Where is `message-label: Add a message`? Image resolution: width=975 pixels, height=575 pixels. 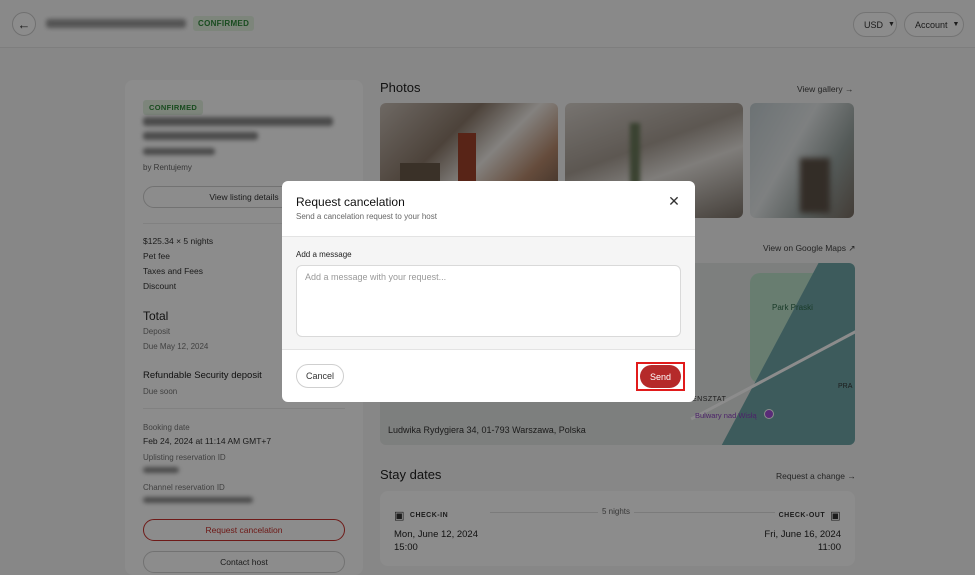
message-label: Add a message is located at coordinates (324, 254).